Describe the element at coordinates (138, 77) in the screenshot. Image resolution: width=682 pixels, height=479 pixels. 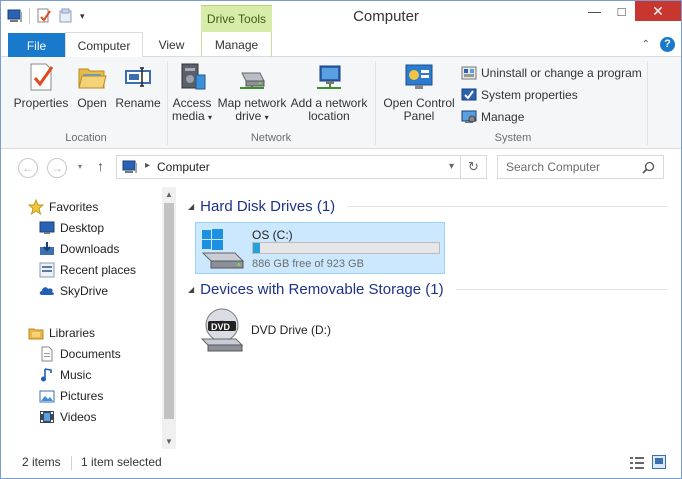
I see `rename-icon` at that location.